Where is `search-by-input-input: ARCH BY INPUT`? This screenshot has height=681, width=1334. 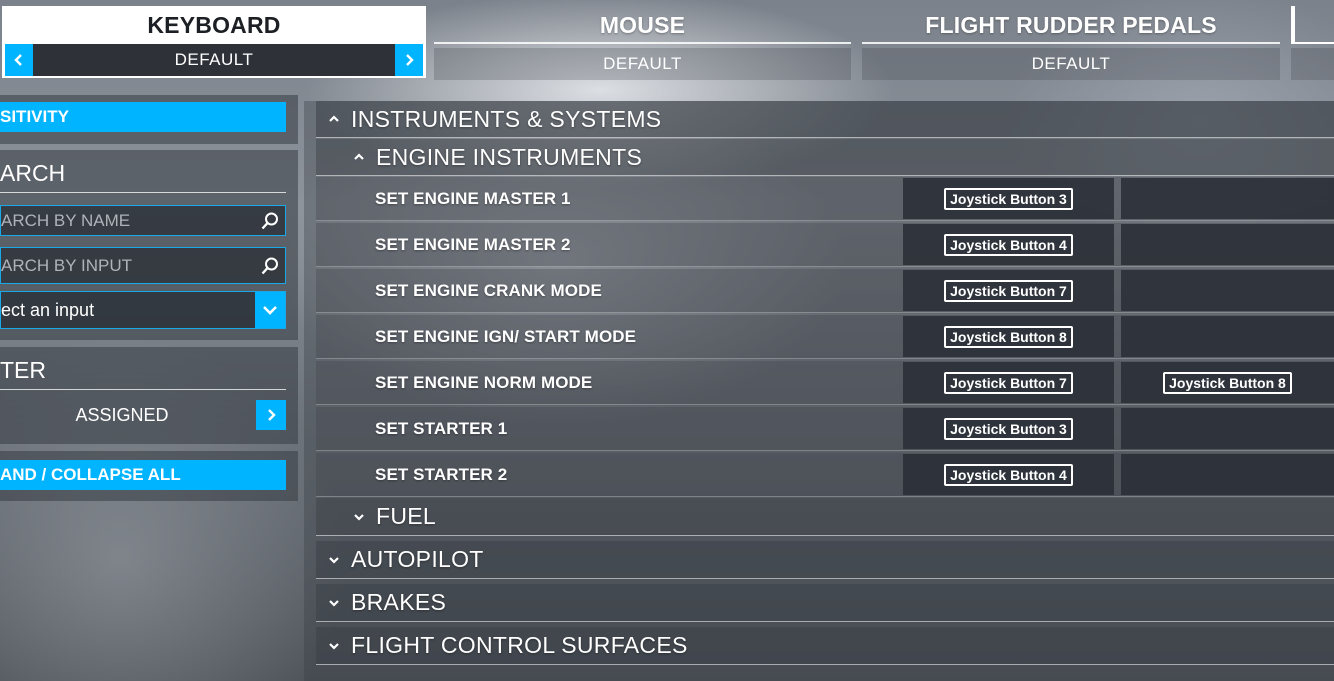 search-by-input-input: ARCH BY INPUT is located at coordinates (143, 265).